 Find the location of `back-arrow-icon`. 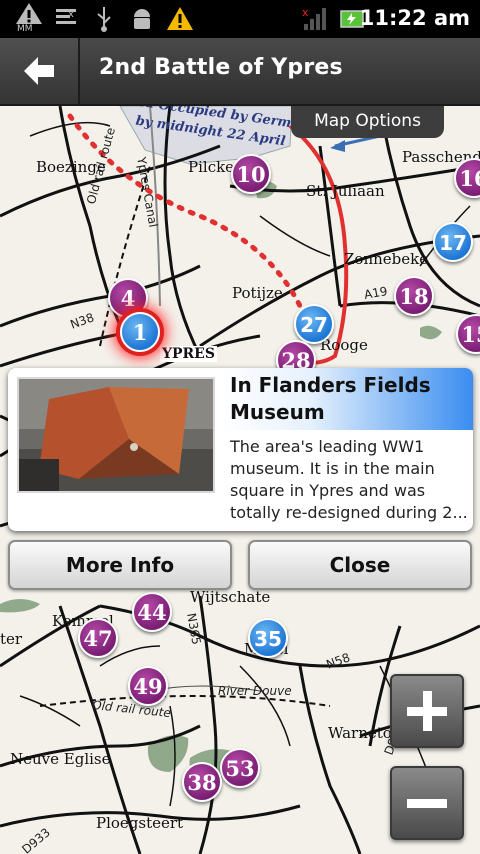

back-arrow-icon is located at coordinates (39, 71).